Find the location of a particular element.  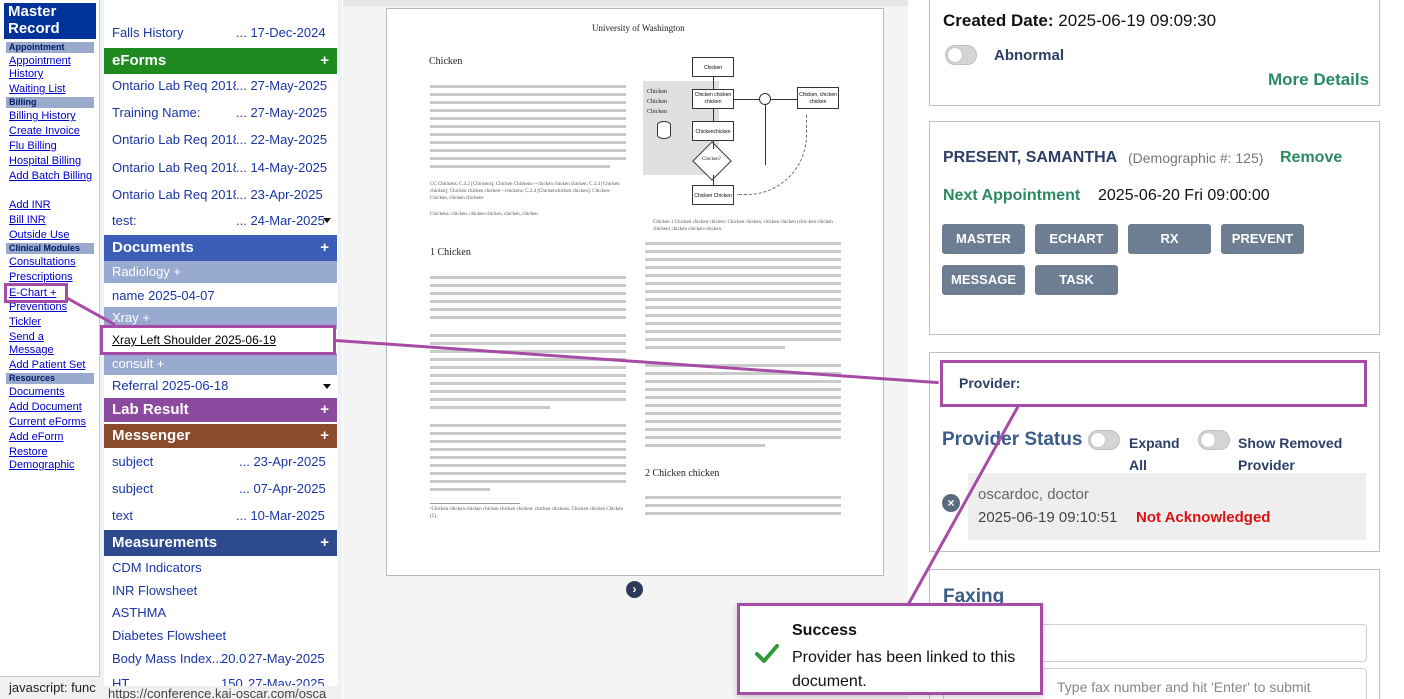

link-add-patient-set: Add Patient Set is located at coordinates (47, 365).